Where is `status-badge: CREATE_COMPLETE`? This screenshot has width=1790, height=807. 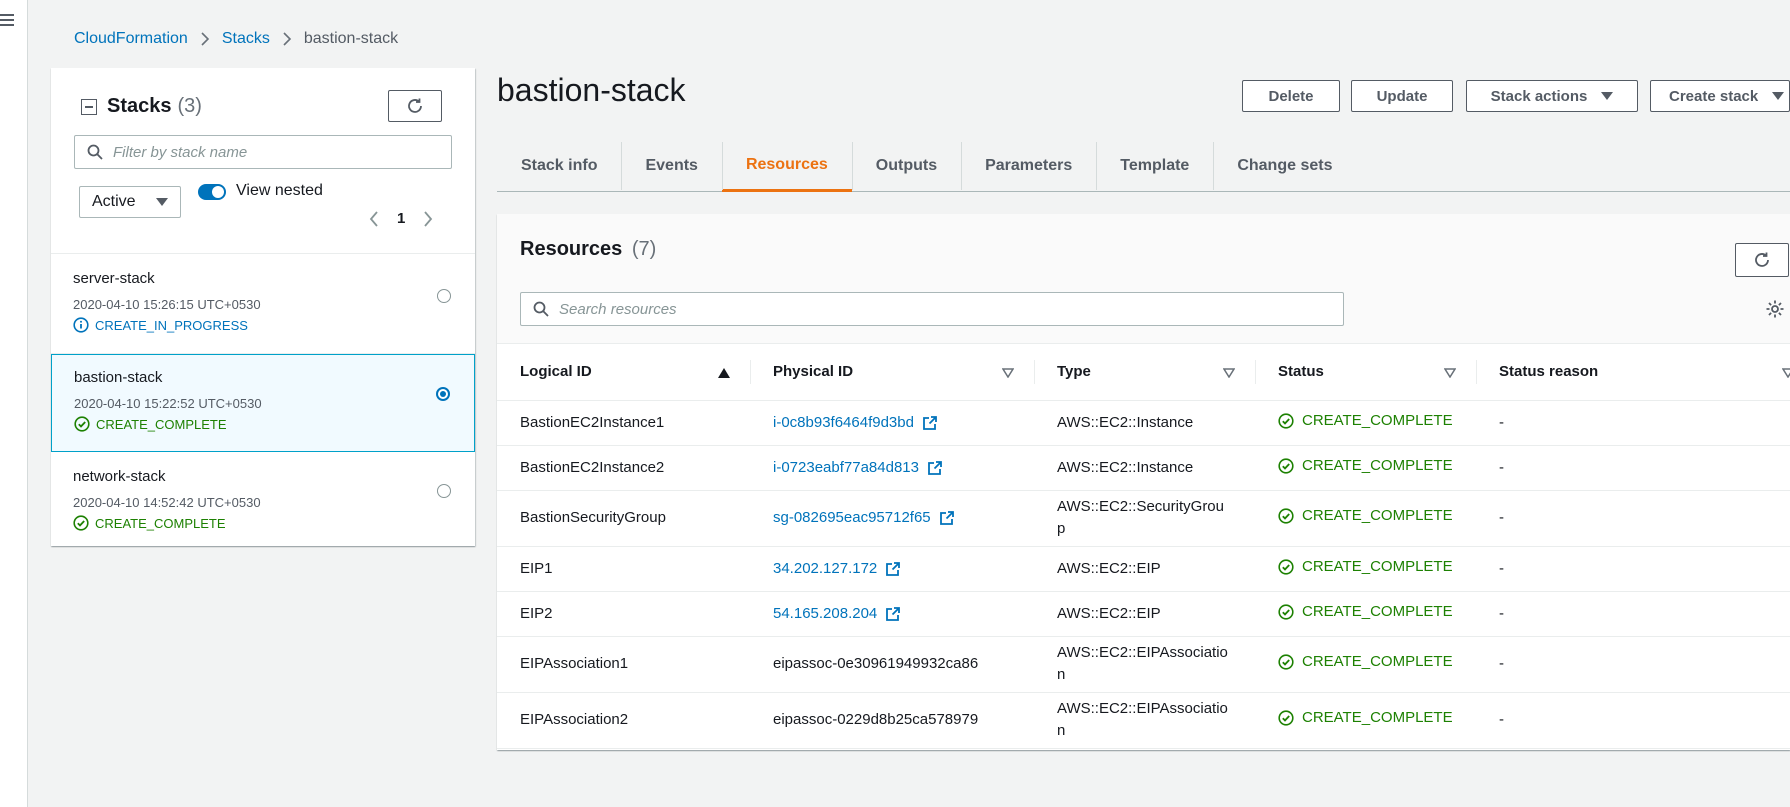
status-badge: CREATE_COMPLETE is located at coordinates (1365, 421).